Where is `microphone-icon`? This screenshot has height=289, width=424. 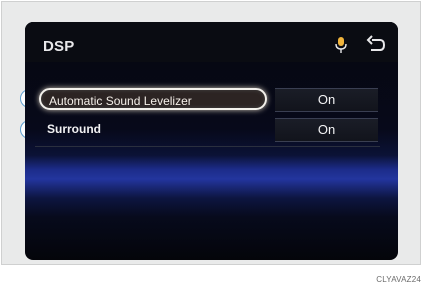
microphone-icon is located at coordinates (341, 45).